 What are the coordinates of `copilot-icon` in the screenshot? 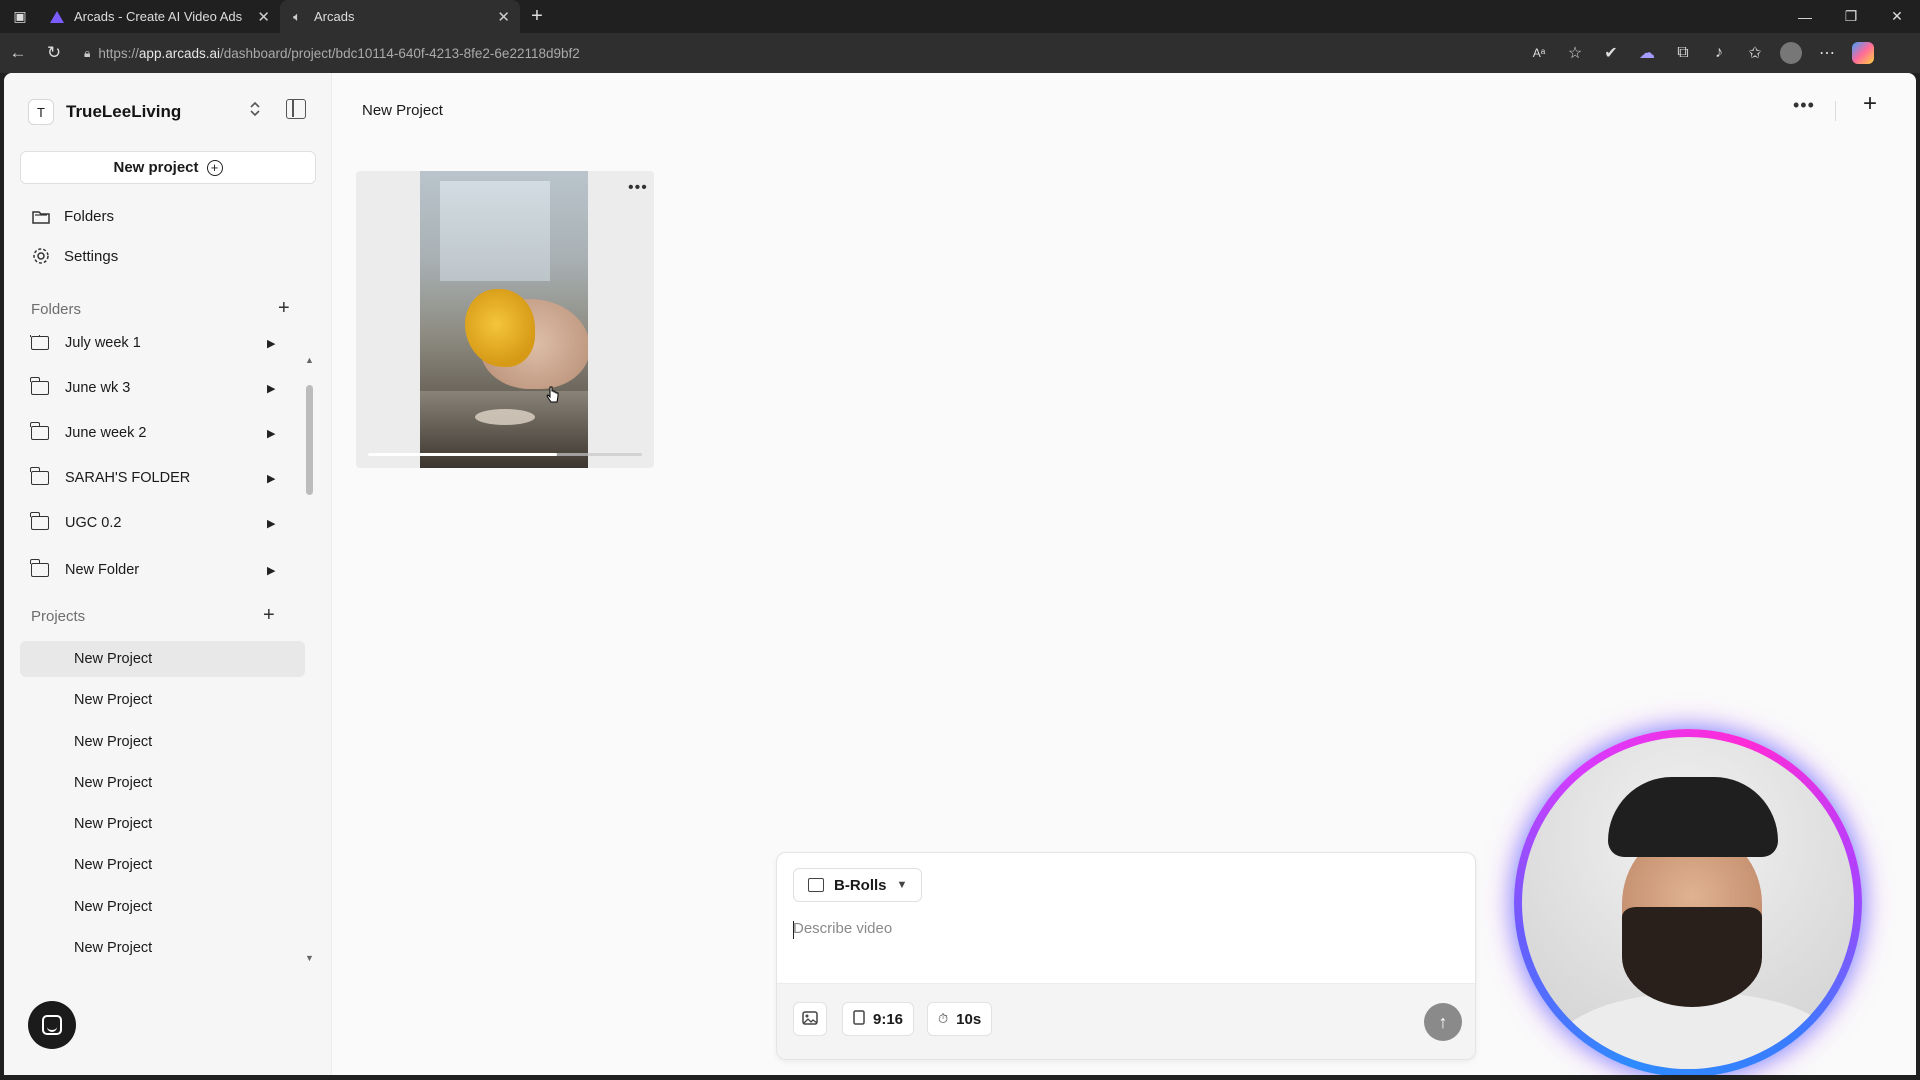 It's located at (1863, 53).